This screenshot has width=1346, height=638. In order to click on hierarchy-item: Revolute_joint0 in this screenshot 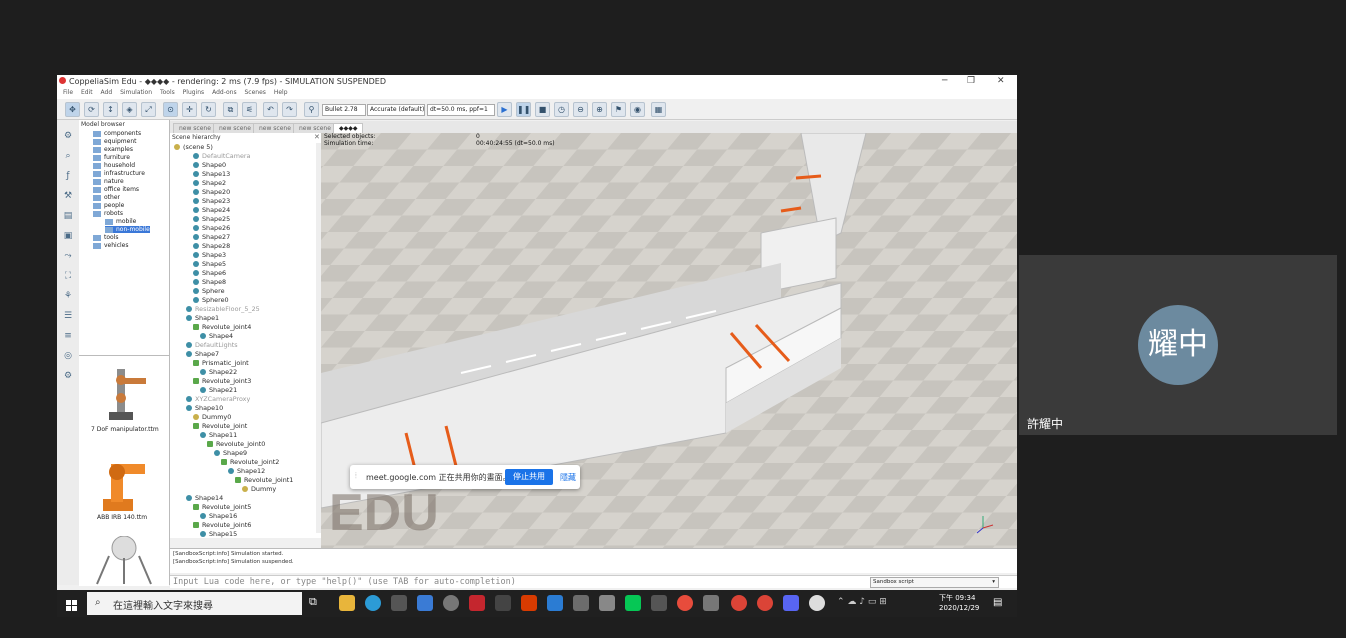, I will do `click(236, 444)`.